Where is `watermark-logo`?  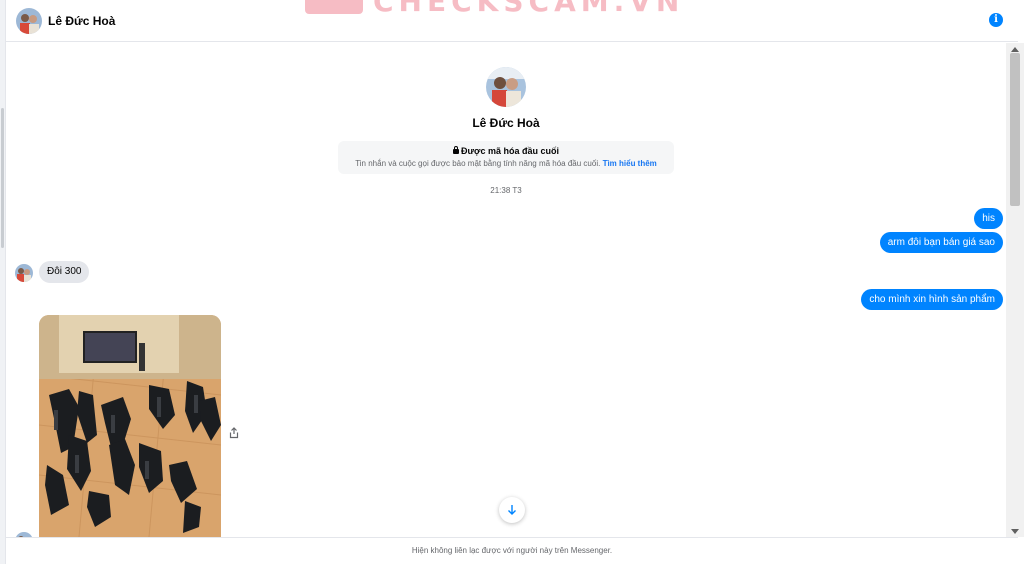
watermark-logo is located at coordinates (334, 7).